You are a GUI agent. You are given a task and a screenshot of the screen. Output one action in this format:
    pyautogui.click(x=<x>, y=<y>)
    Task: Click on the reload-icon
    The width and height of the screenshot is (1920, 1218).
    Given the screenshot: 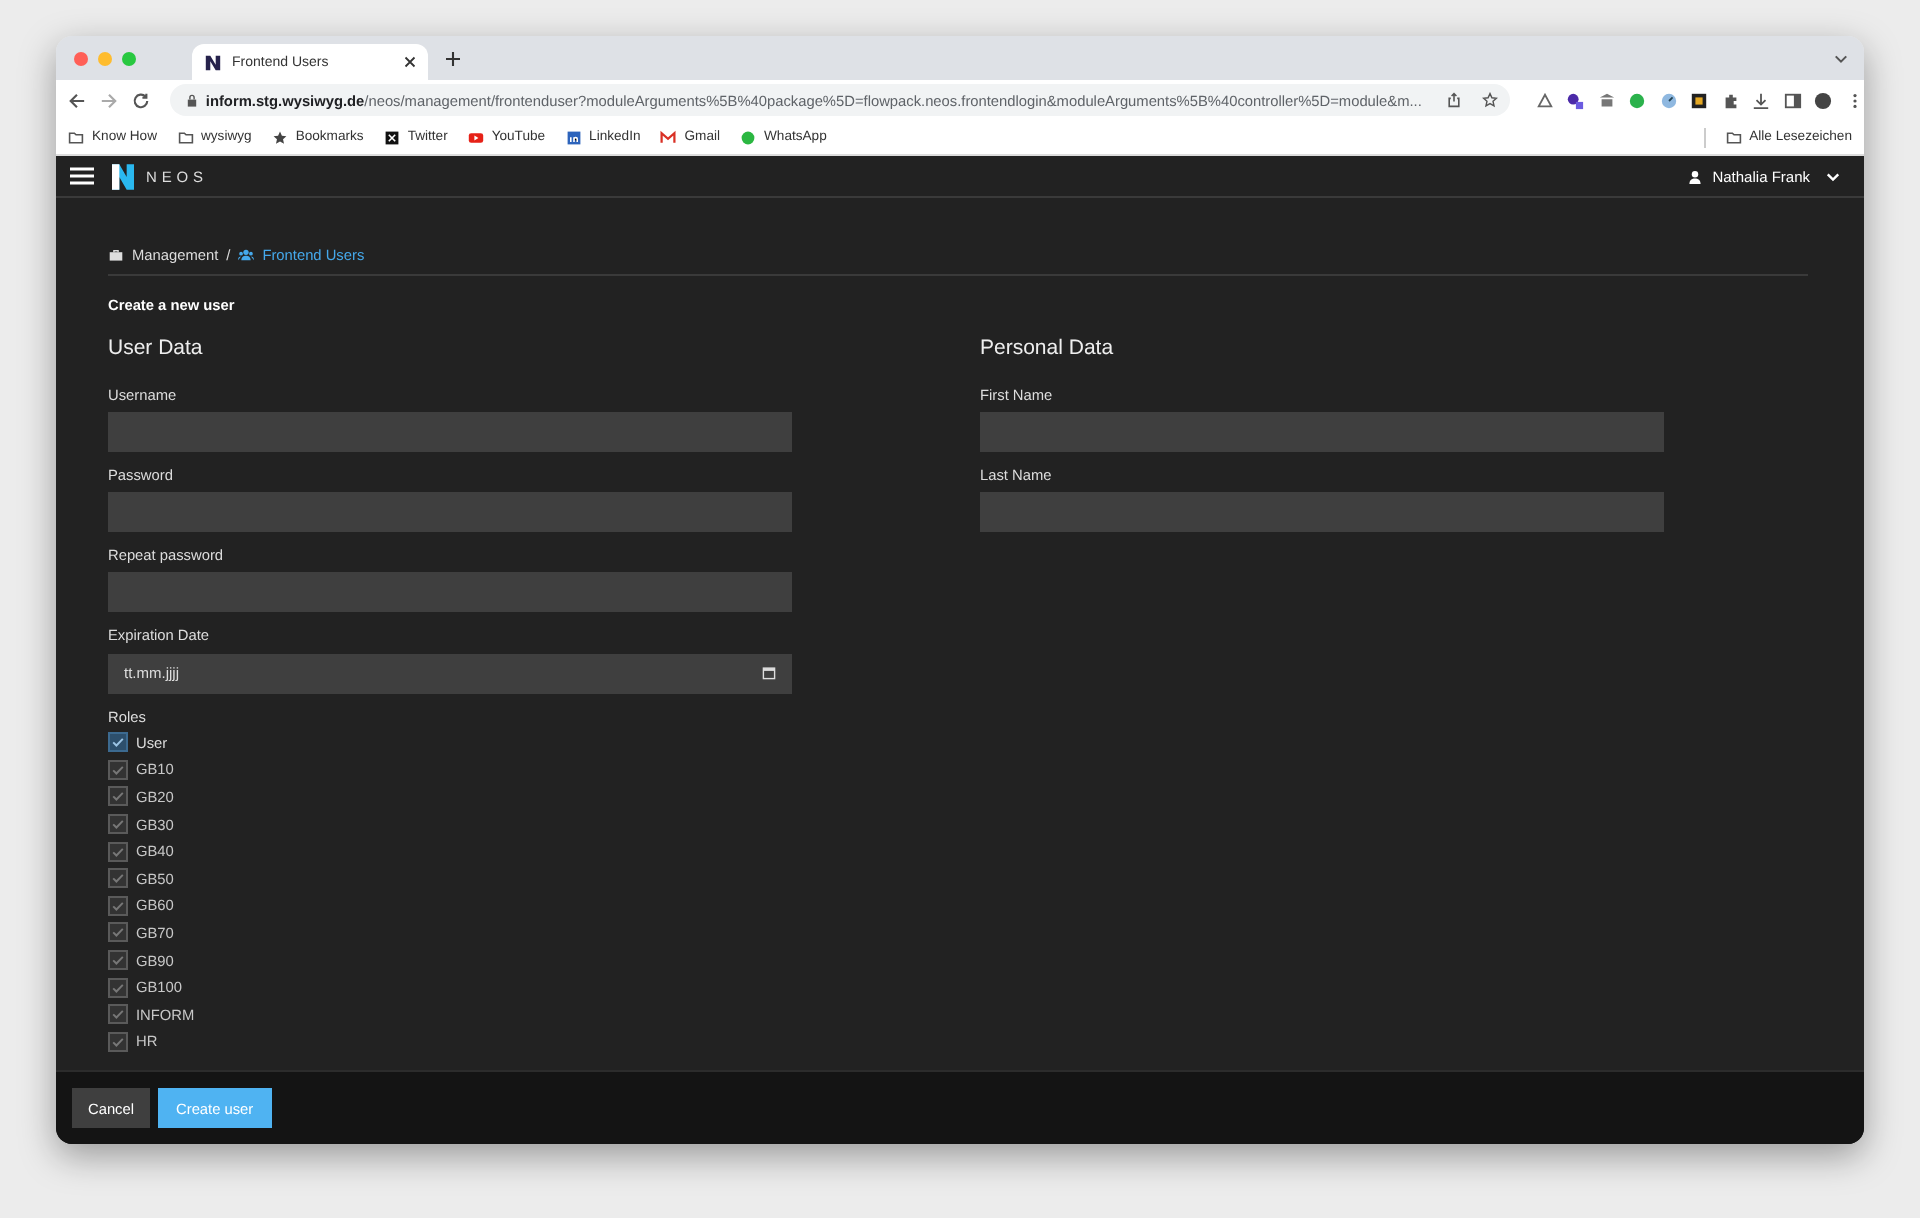 What is the action you would take?
    pyautogui.click(x=140, y=100)
    